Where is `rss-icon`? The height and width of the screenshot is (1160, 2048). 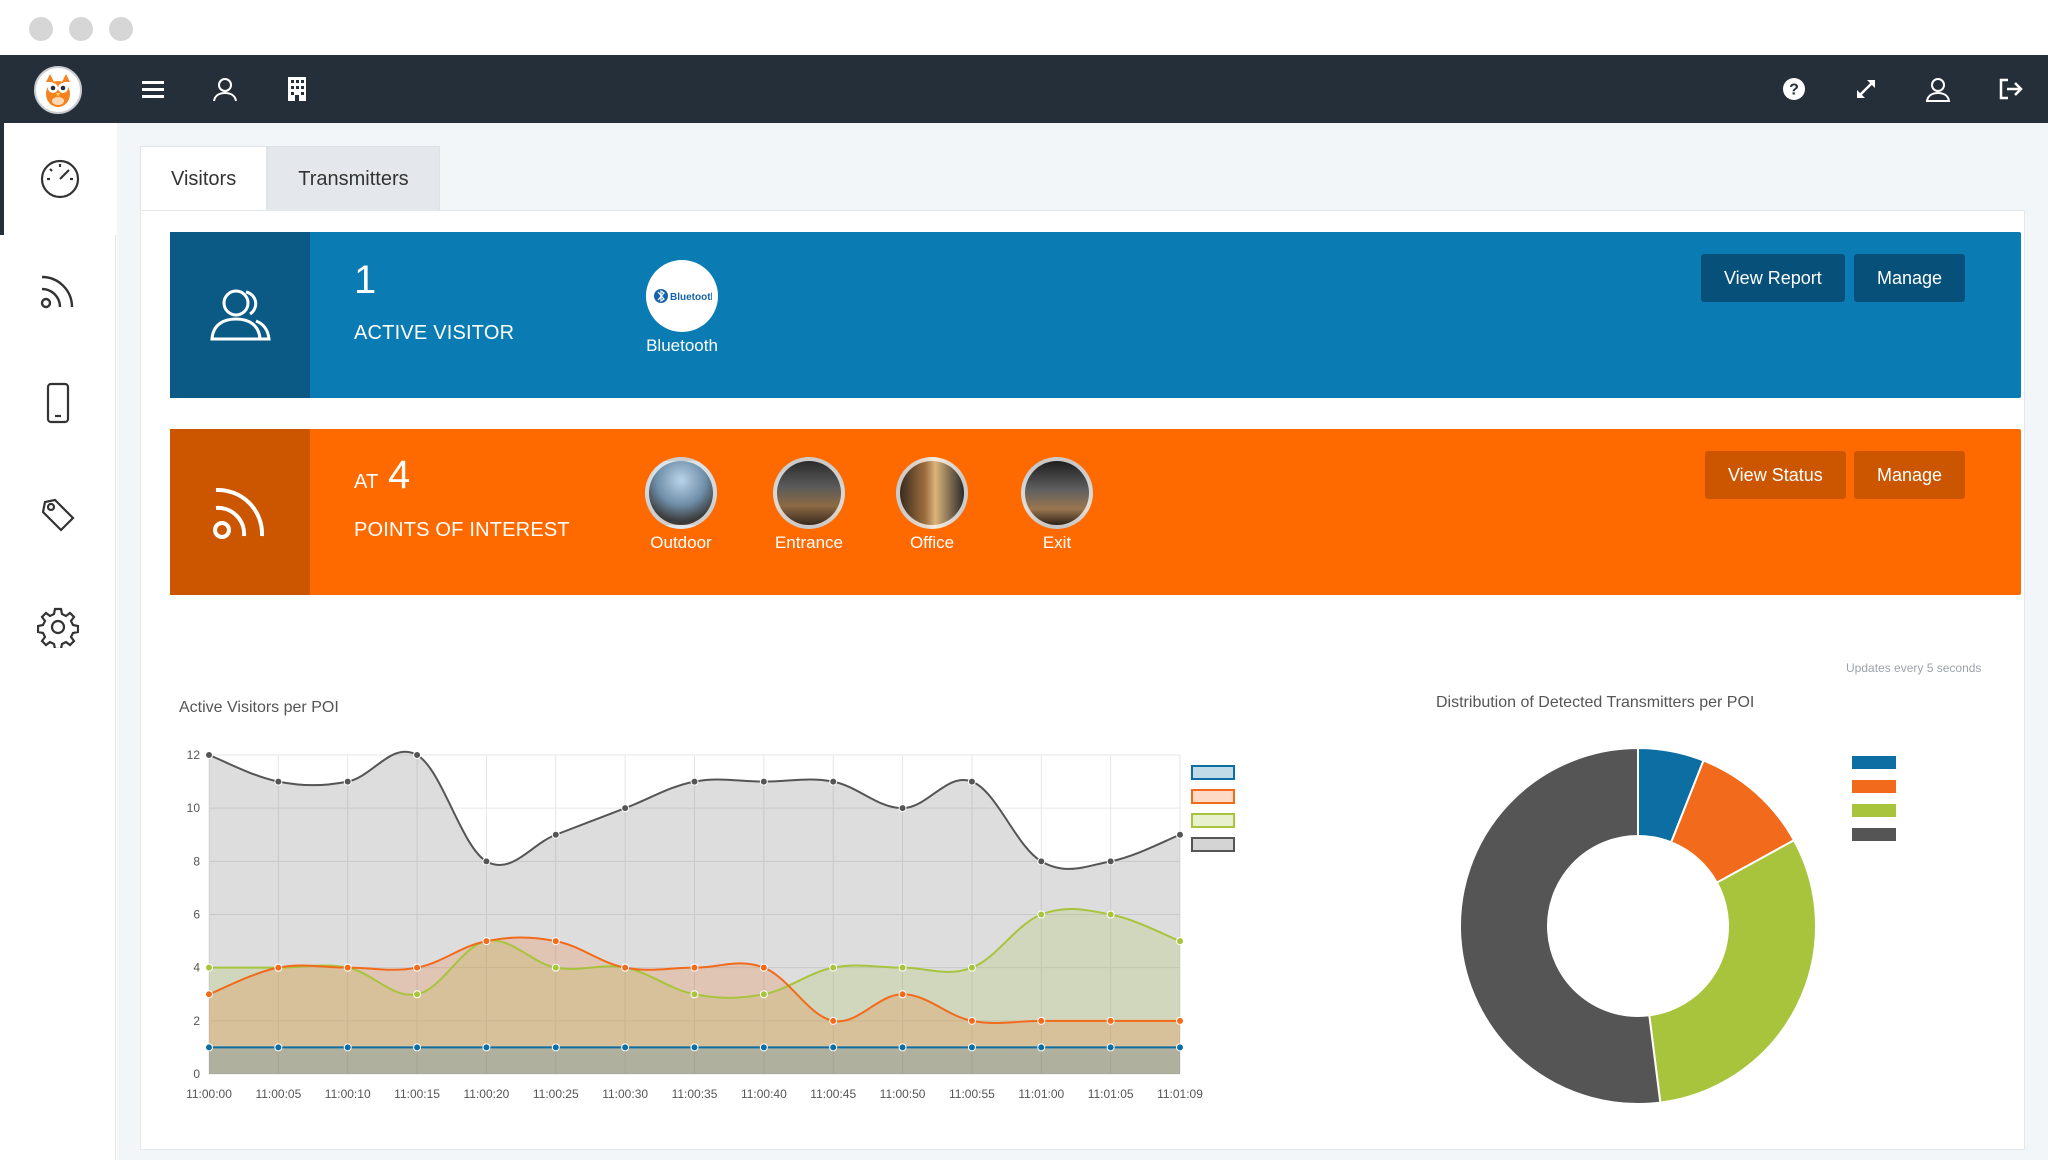
rss-icon is located at coordinates (239, 513).